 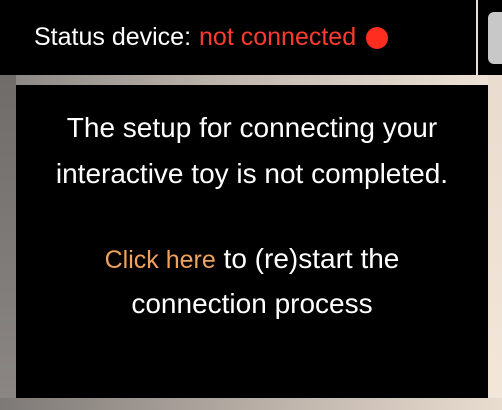 What do you see at coordinates (278, 37) in the screenshot?
I see `status-value: not connected` at bounding box center [278, 37].